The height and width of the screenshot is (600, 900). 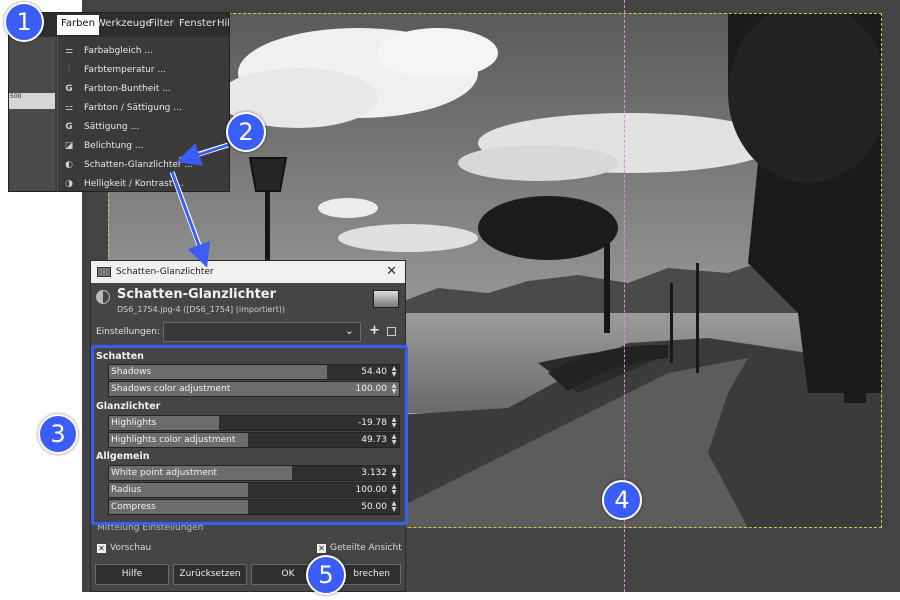 What do you see at coordinates (197, 23) in the screenshot?
I see `menu-fenster: Fenster` at bounding box center [197, 23].